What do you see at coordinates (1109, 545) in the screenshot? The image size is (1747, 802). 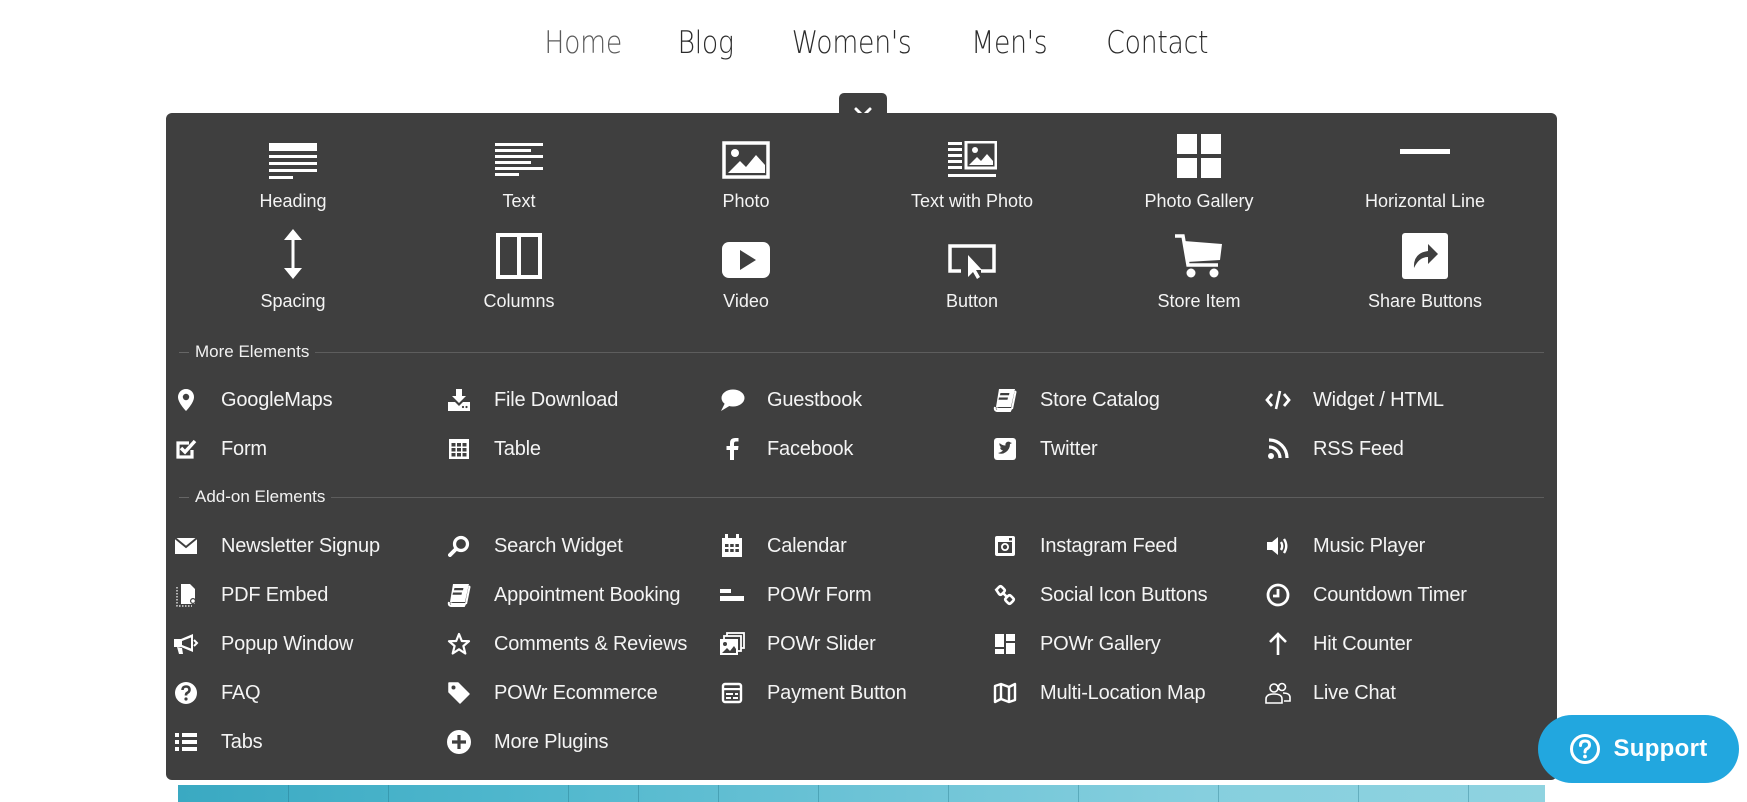 I see `plugin-item-label: Instagram Feed` at bounding box center [1109, 545].